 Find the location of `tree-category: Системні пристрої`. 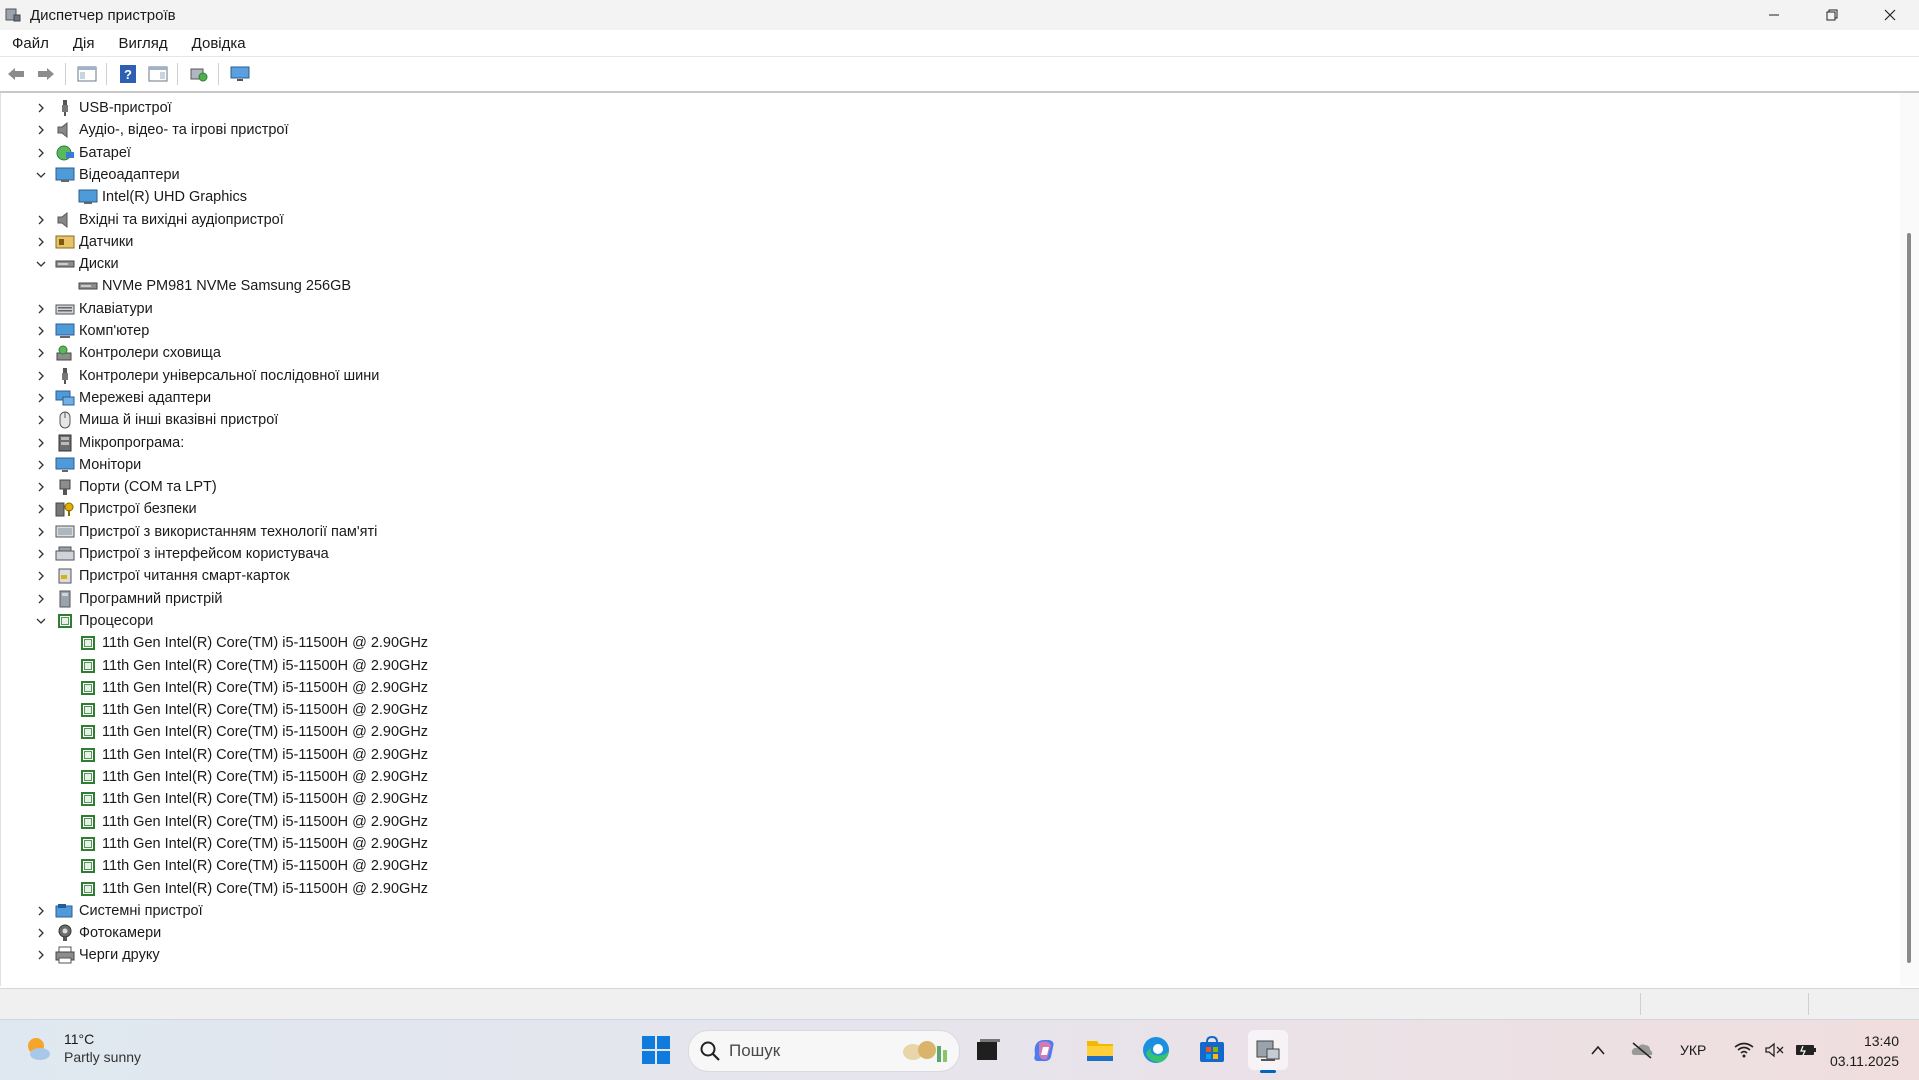

tree-category: Системні пристрої is located at coordinates (118, 911).